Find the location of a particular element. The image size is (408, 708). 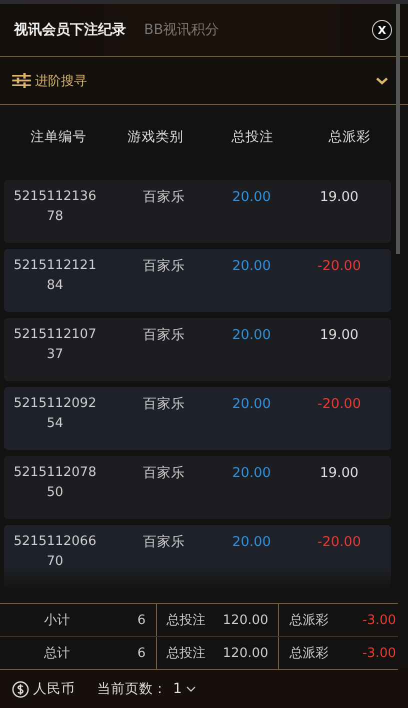

order-number: 521511213678 is located at coordinates (55, 207).